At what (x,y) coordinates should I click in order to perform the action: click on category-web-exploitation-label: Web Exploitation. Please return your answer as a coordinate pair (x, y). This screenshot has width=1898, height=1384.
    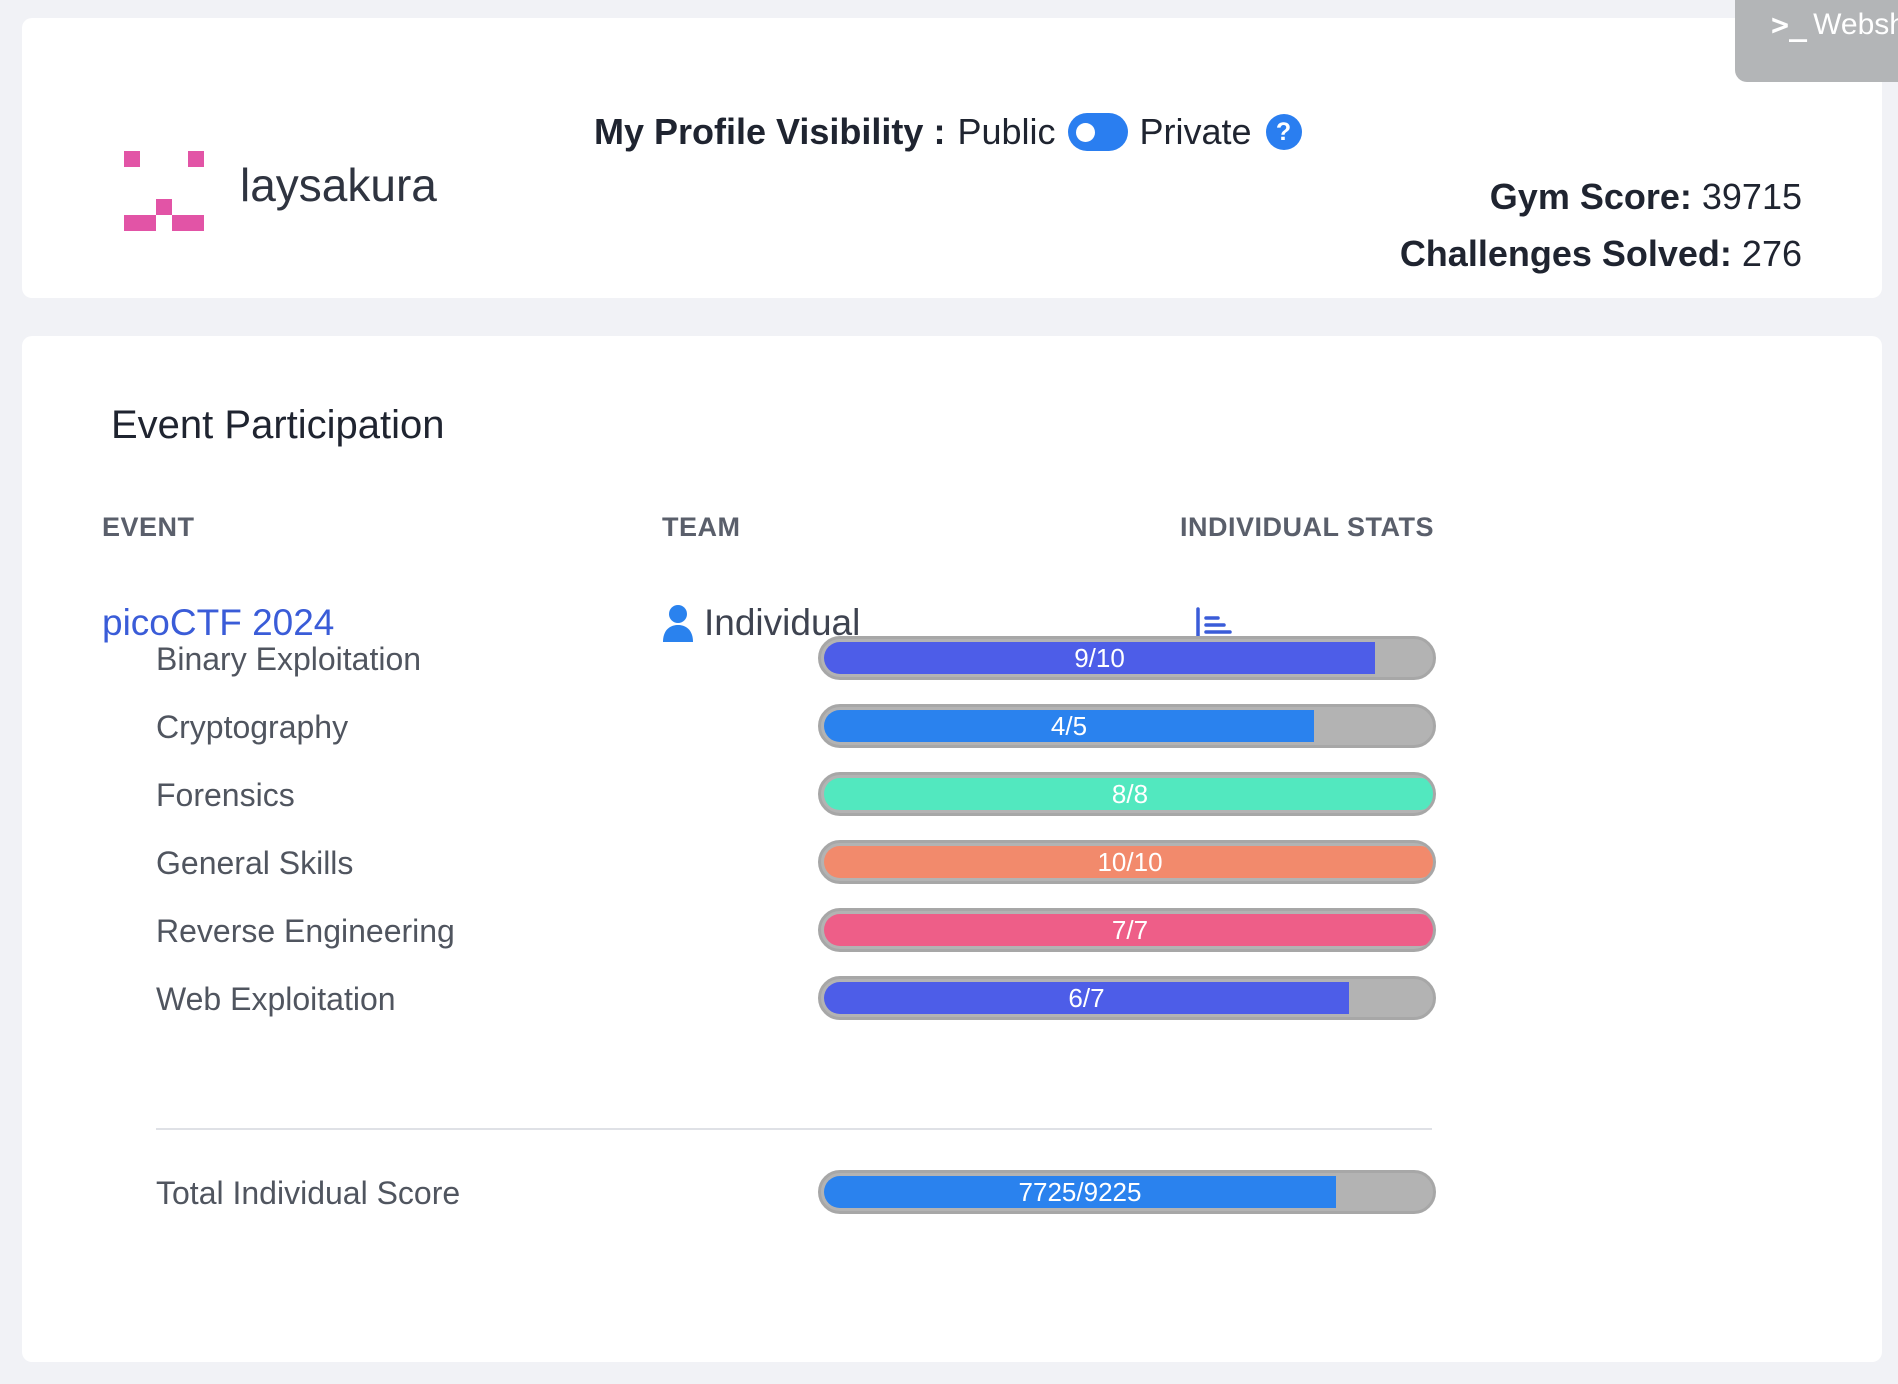
    Looking at the image, I should click on (276, 999).